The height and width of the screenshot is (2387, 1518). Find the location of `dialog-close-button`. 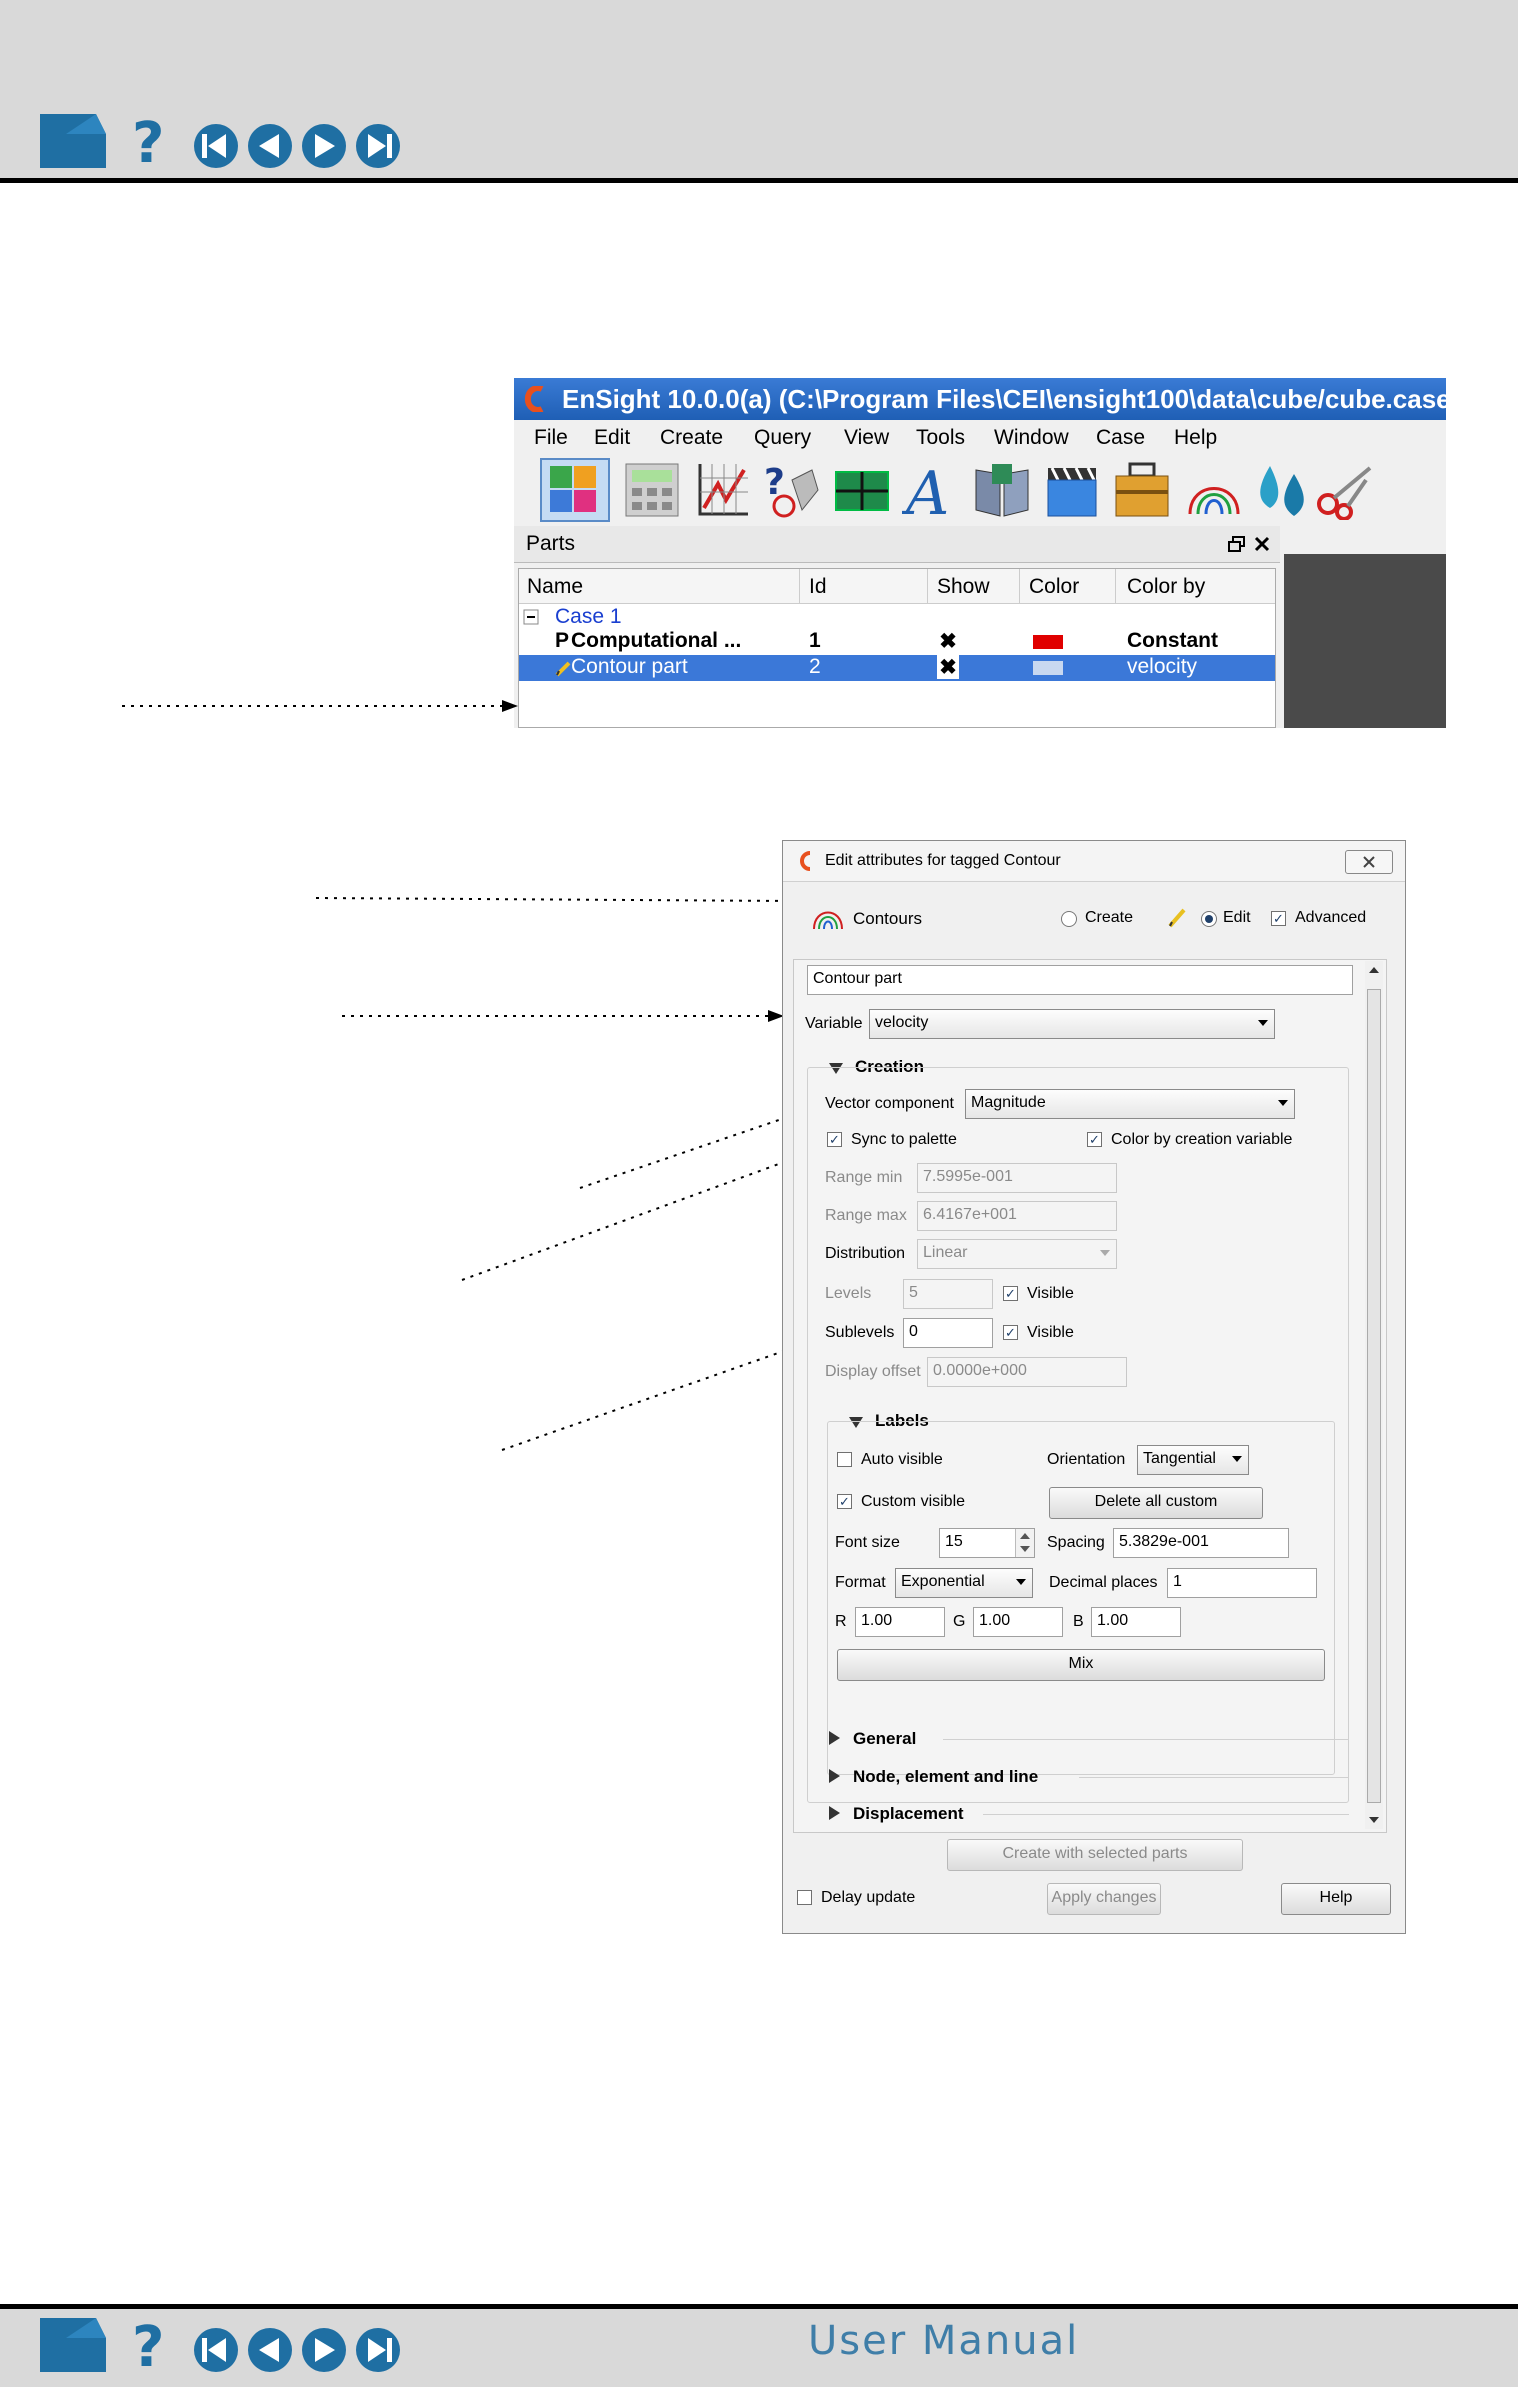

dialog-close-button is located at coordinates (1369, 862).